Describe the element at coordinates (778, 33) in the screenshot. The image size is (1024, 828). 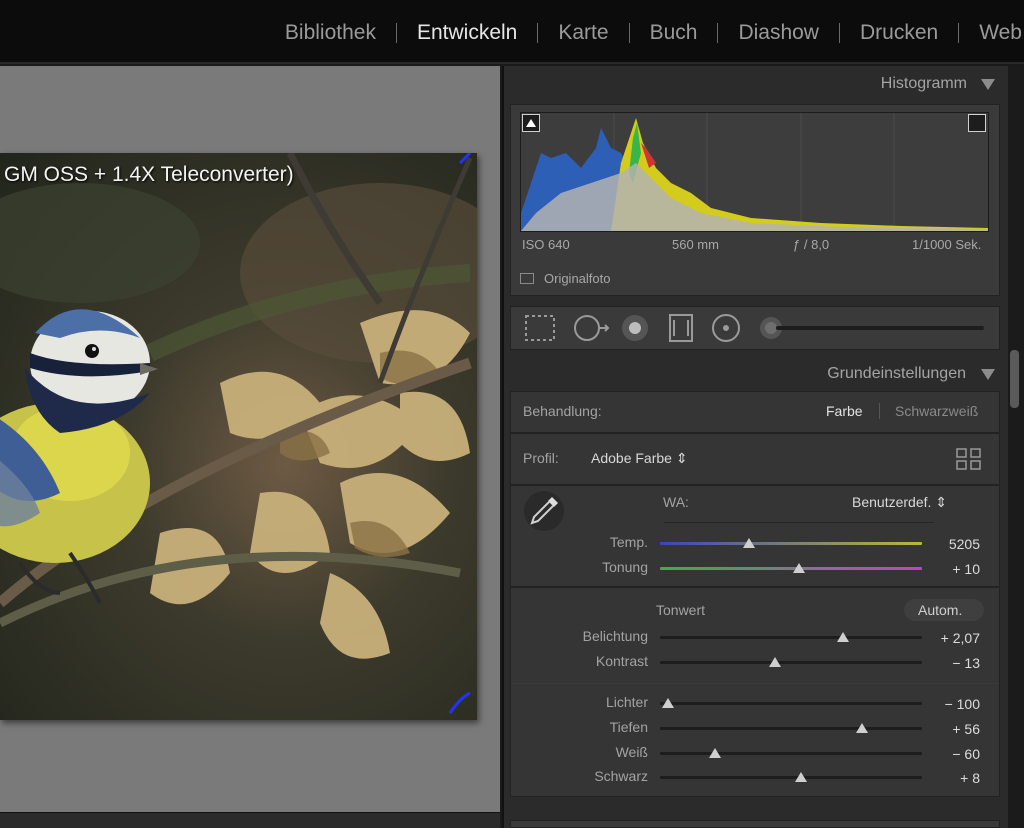
I see `module-diashow: Diashow` at that location.